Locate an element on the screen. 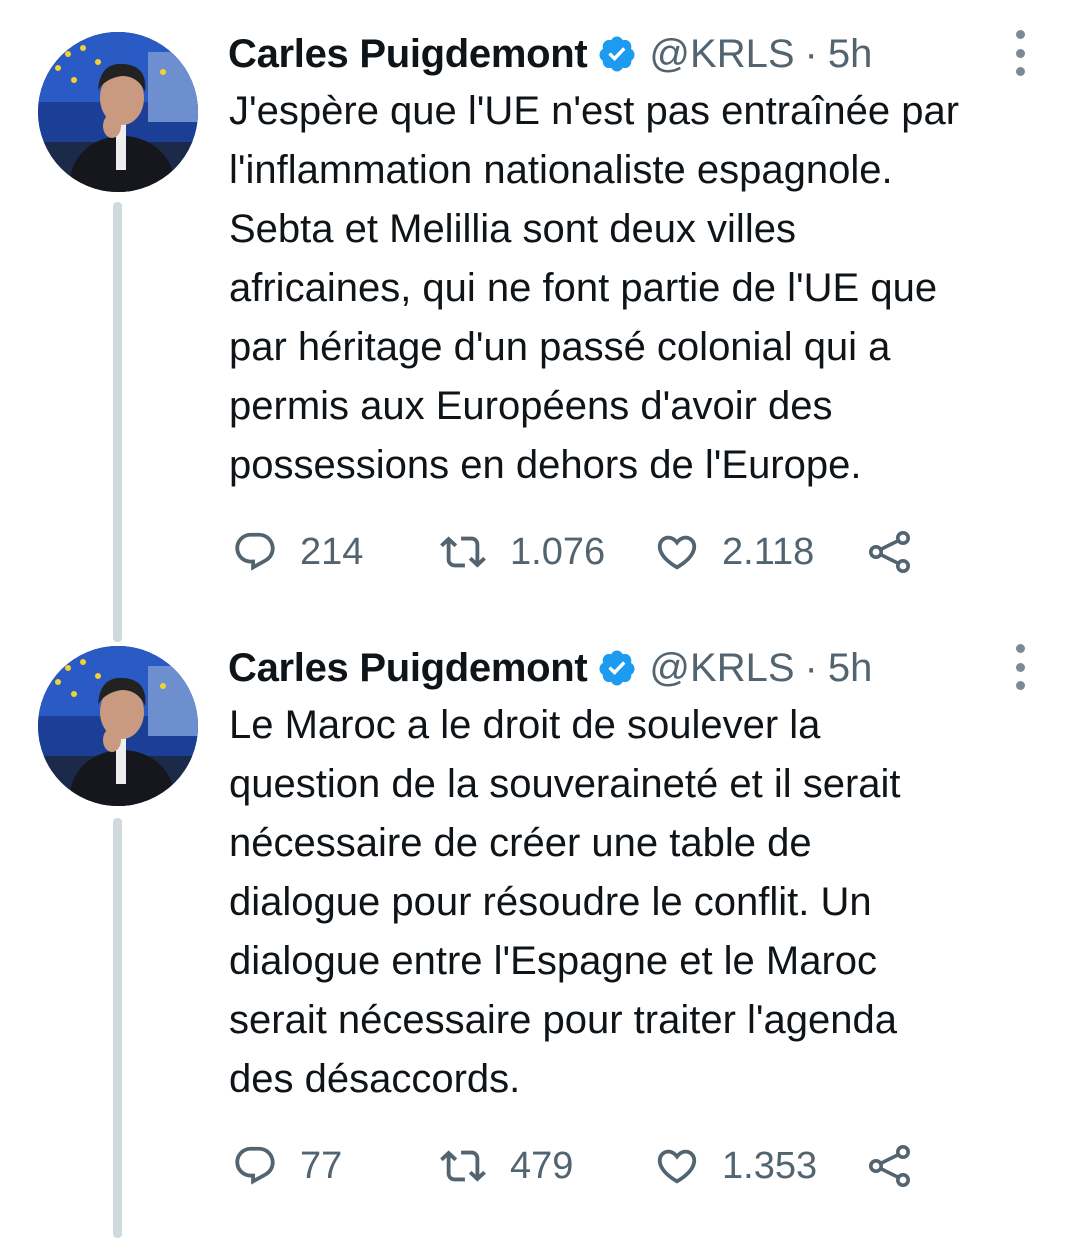 Image resolution: width=1080 pixels, height=1238 pixels. retweet-count: 479 is located at coordinates (542, 1165).